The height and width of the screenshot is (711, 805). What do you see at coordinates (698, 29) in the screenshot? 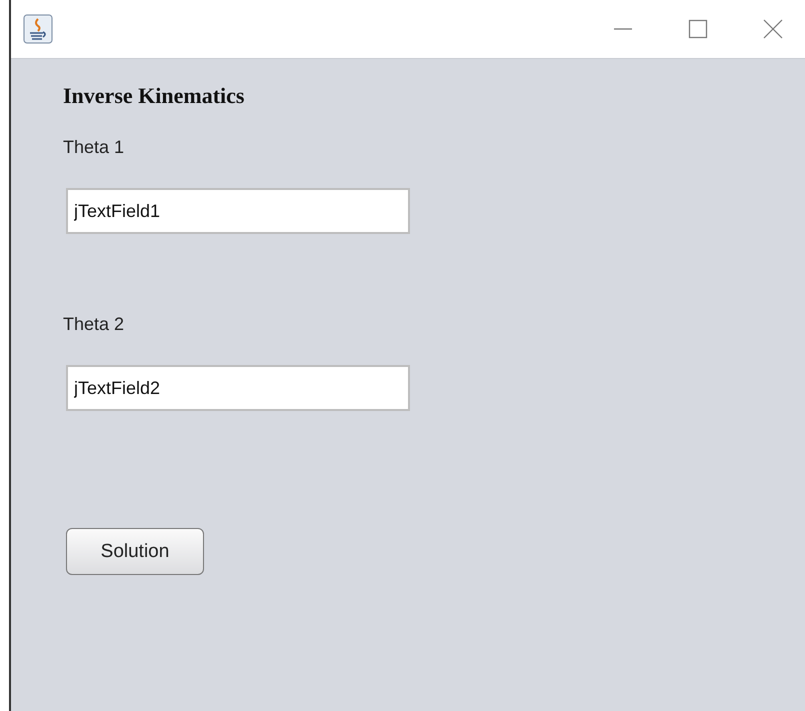
I see `maximize-icon` at bounding box center [698, 29].